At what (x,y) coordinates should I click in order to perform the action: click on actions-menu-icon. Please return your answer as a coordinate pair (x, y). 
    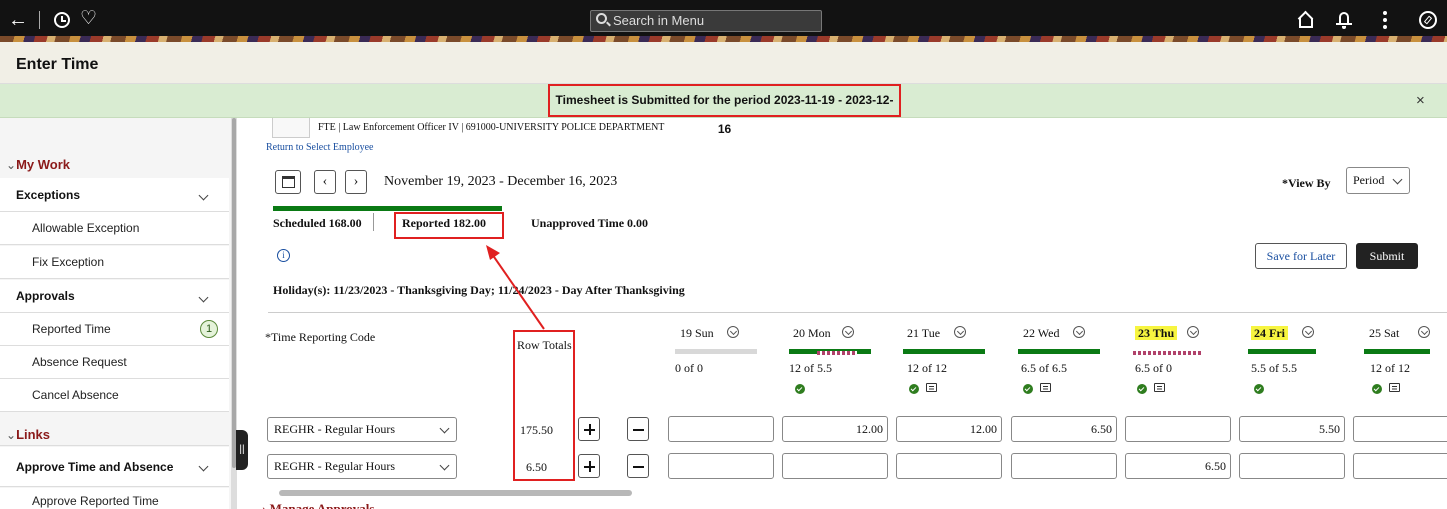
    Looking at the image, I should click on (1385, 21).